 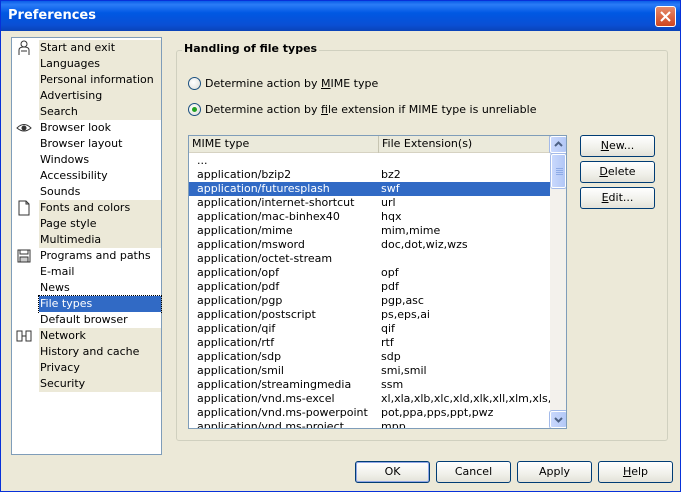 What do you see at coordinates (100, 224) in the screenshot?
I see `sidebar-item-page-style: Page style` at bounding box center [100, 224].